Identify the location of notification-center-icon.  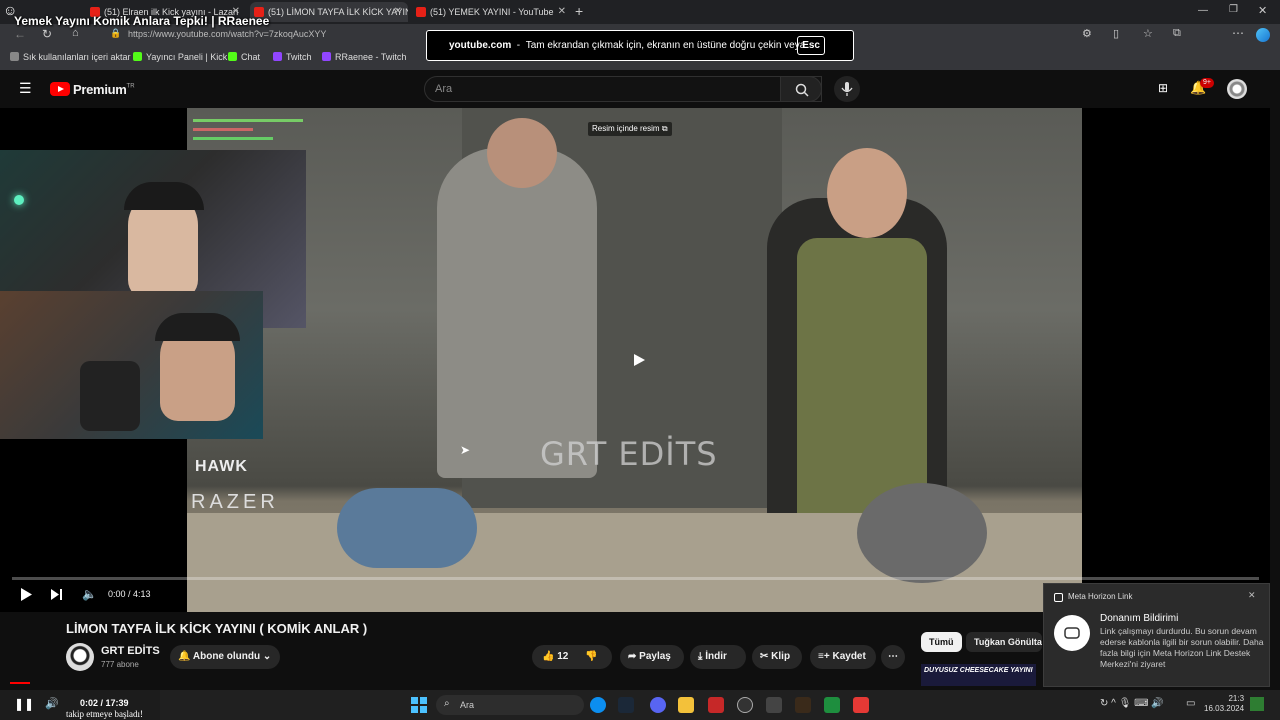
(1257, 704).